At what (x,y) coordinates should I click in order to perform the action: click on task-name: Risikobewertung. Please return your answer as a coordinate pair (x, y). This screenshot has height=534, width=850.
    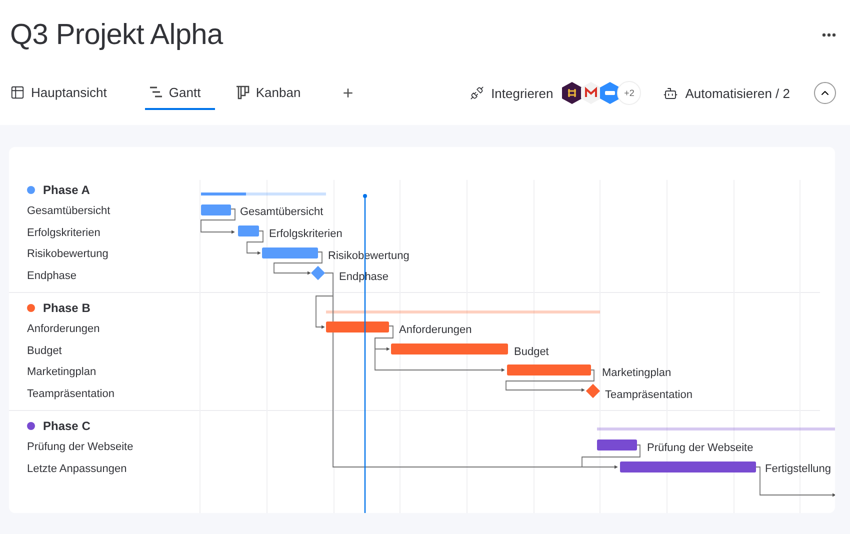
    Looking at the image, I should click on (67, 254).